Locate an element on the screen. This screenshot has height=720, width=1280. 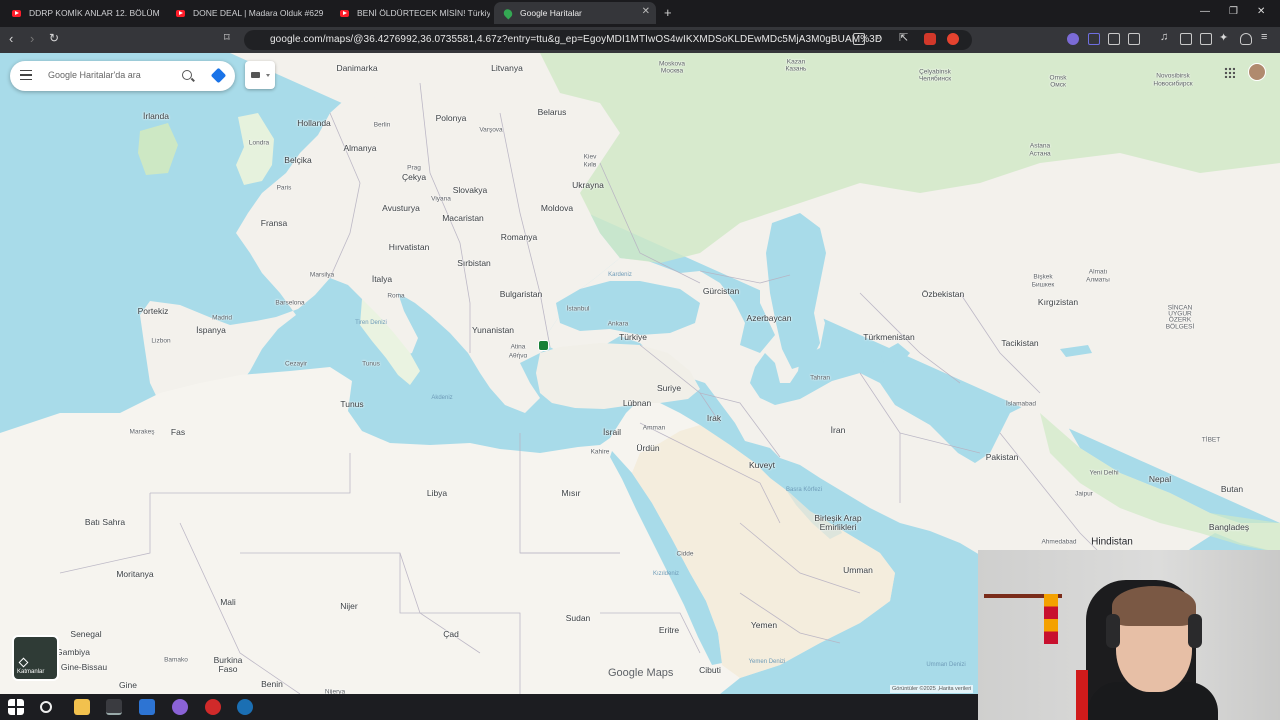
country-label: İrlanda is located at coordinates (156, 116).